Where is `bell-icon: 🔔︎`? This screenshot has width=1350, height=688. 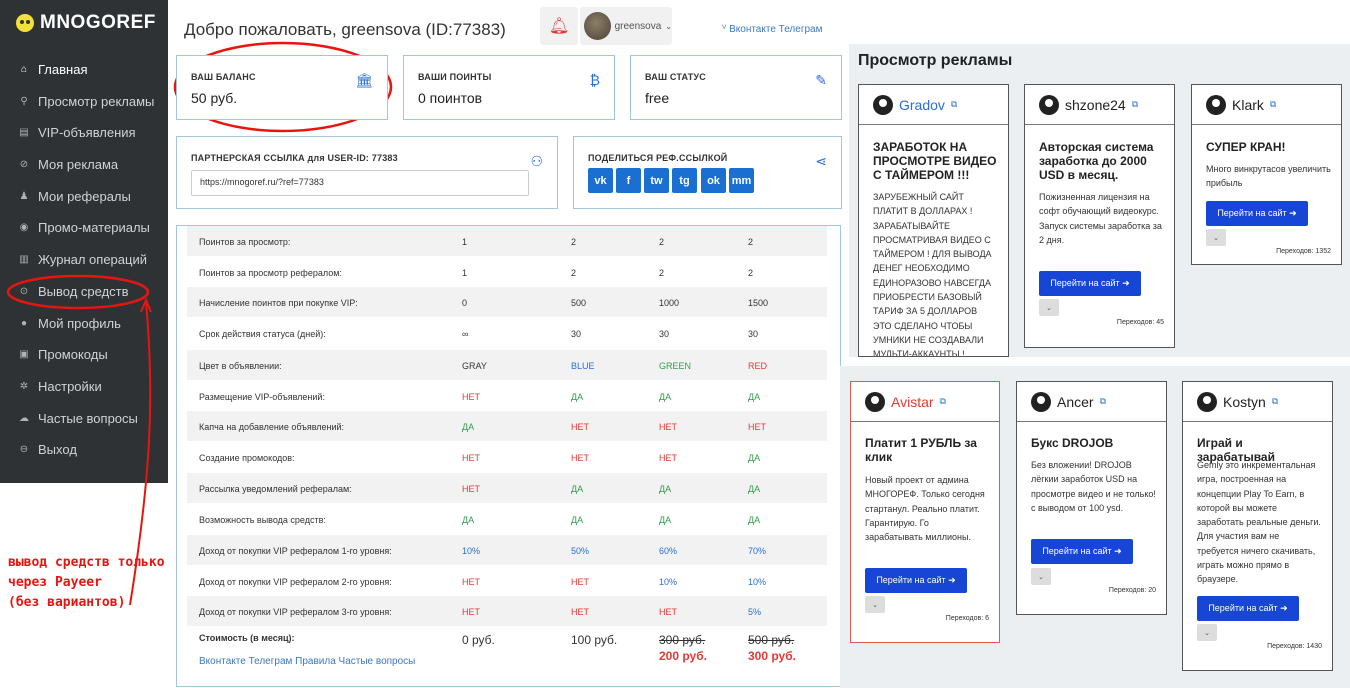
bell-icon: 🔔︎ is located at coordinates (559, 26).